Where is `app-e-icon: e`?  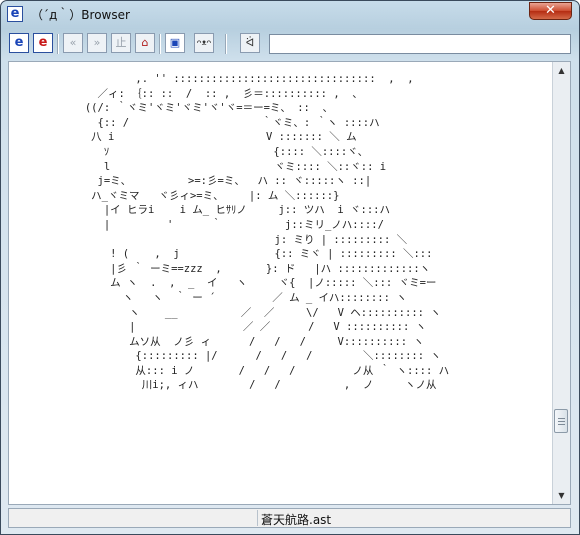
app-e-icon: e is located at coordinates (15, 14).